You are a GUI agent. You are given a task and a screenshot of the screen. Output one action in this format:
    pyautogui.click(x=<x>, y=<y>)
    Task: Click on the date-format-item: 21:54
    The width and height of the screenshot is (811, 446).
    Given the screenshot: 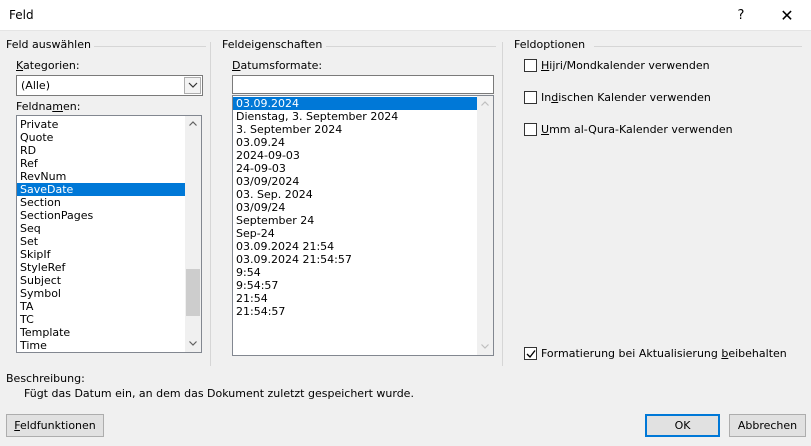 What is the action you would take?
    pyautogui.click(x=355, y=298)
    